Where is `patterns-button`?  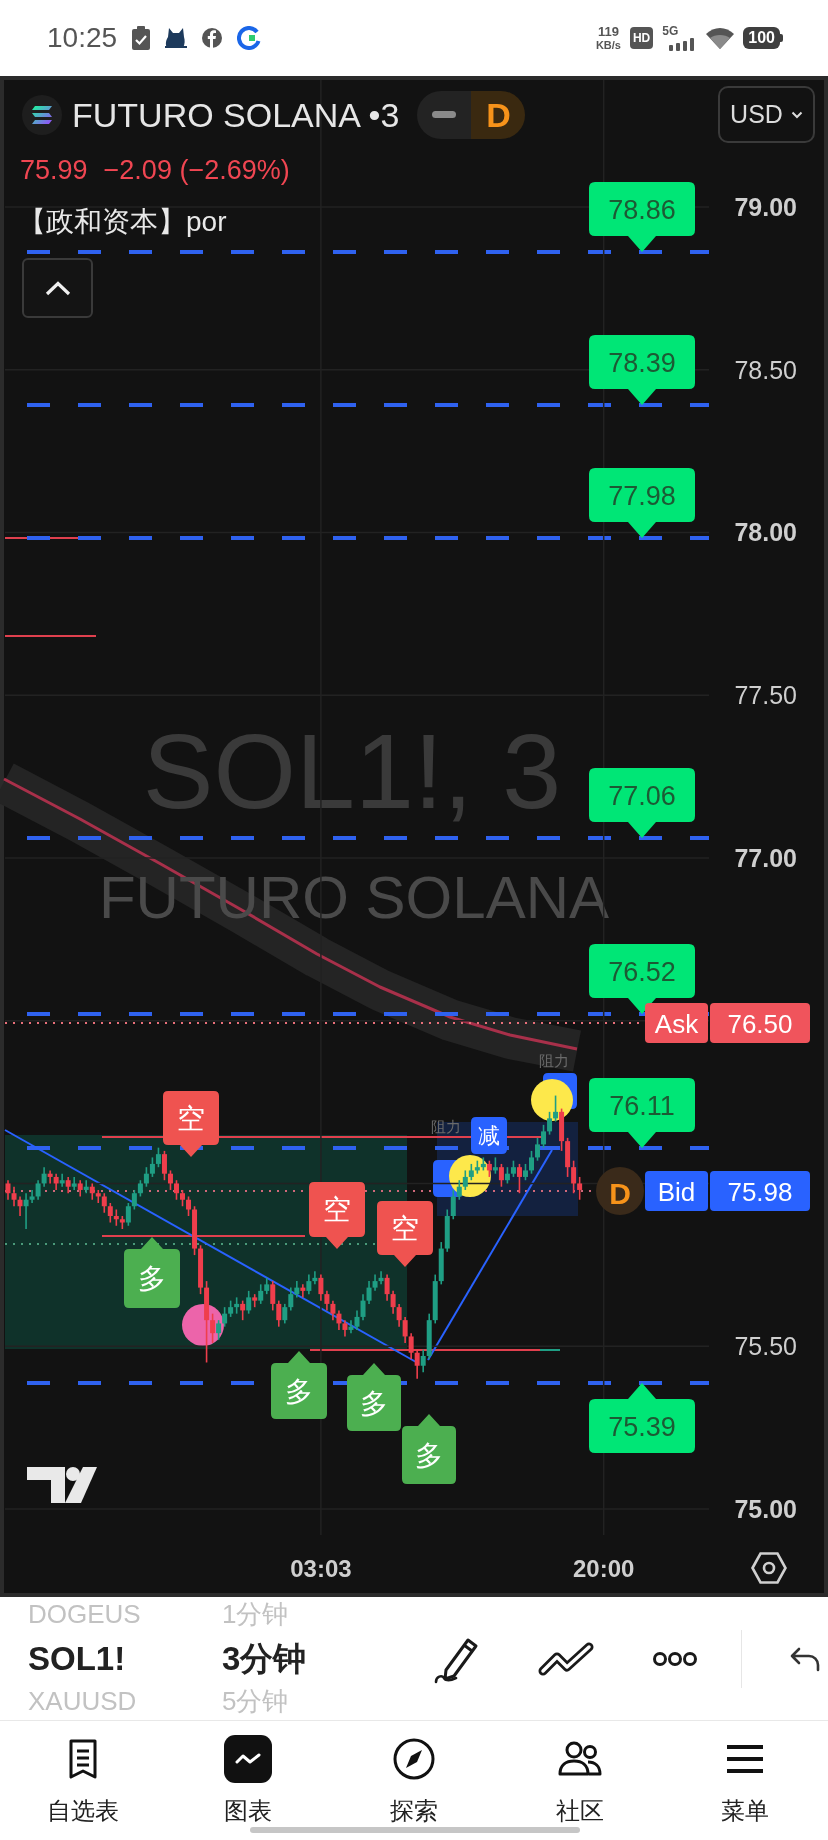
patterns-button is located at coordinates (566, 1658).